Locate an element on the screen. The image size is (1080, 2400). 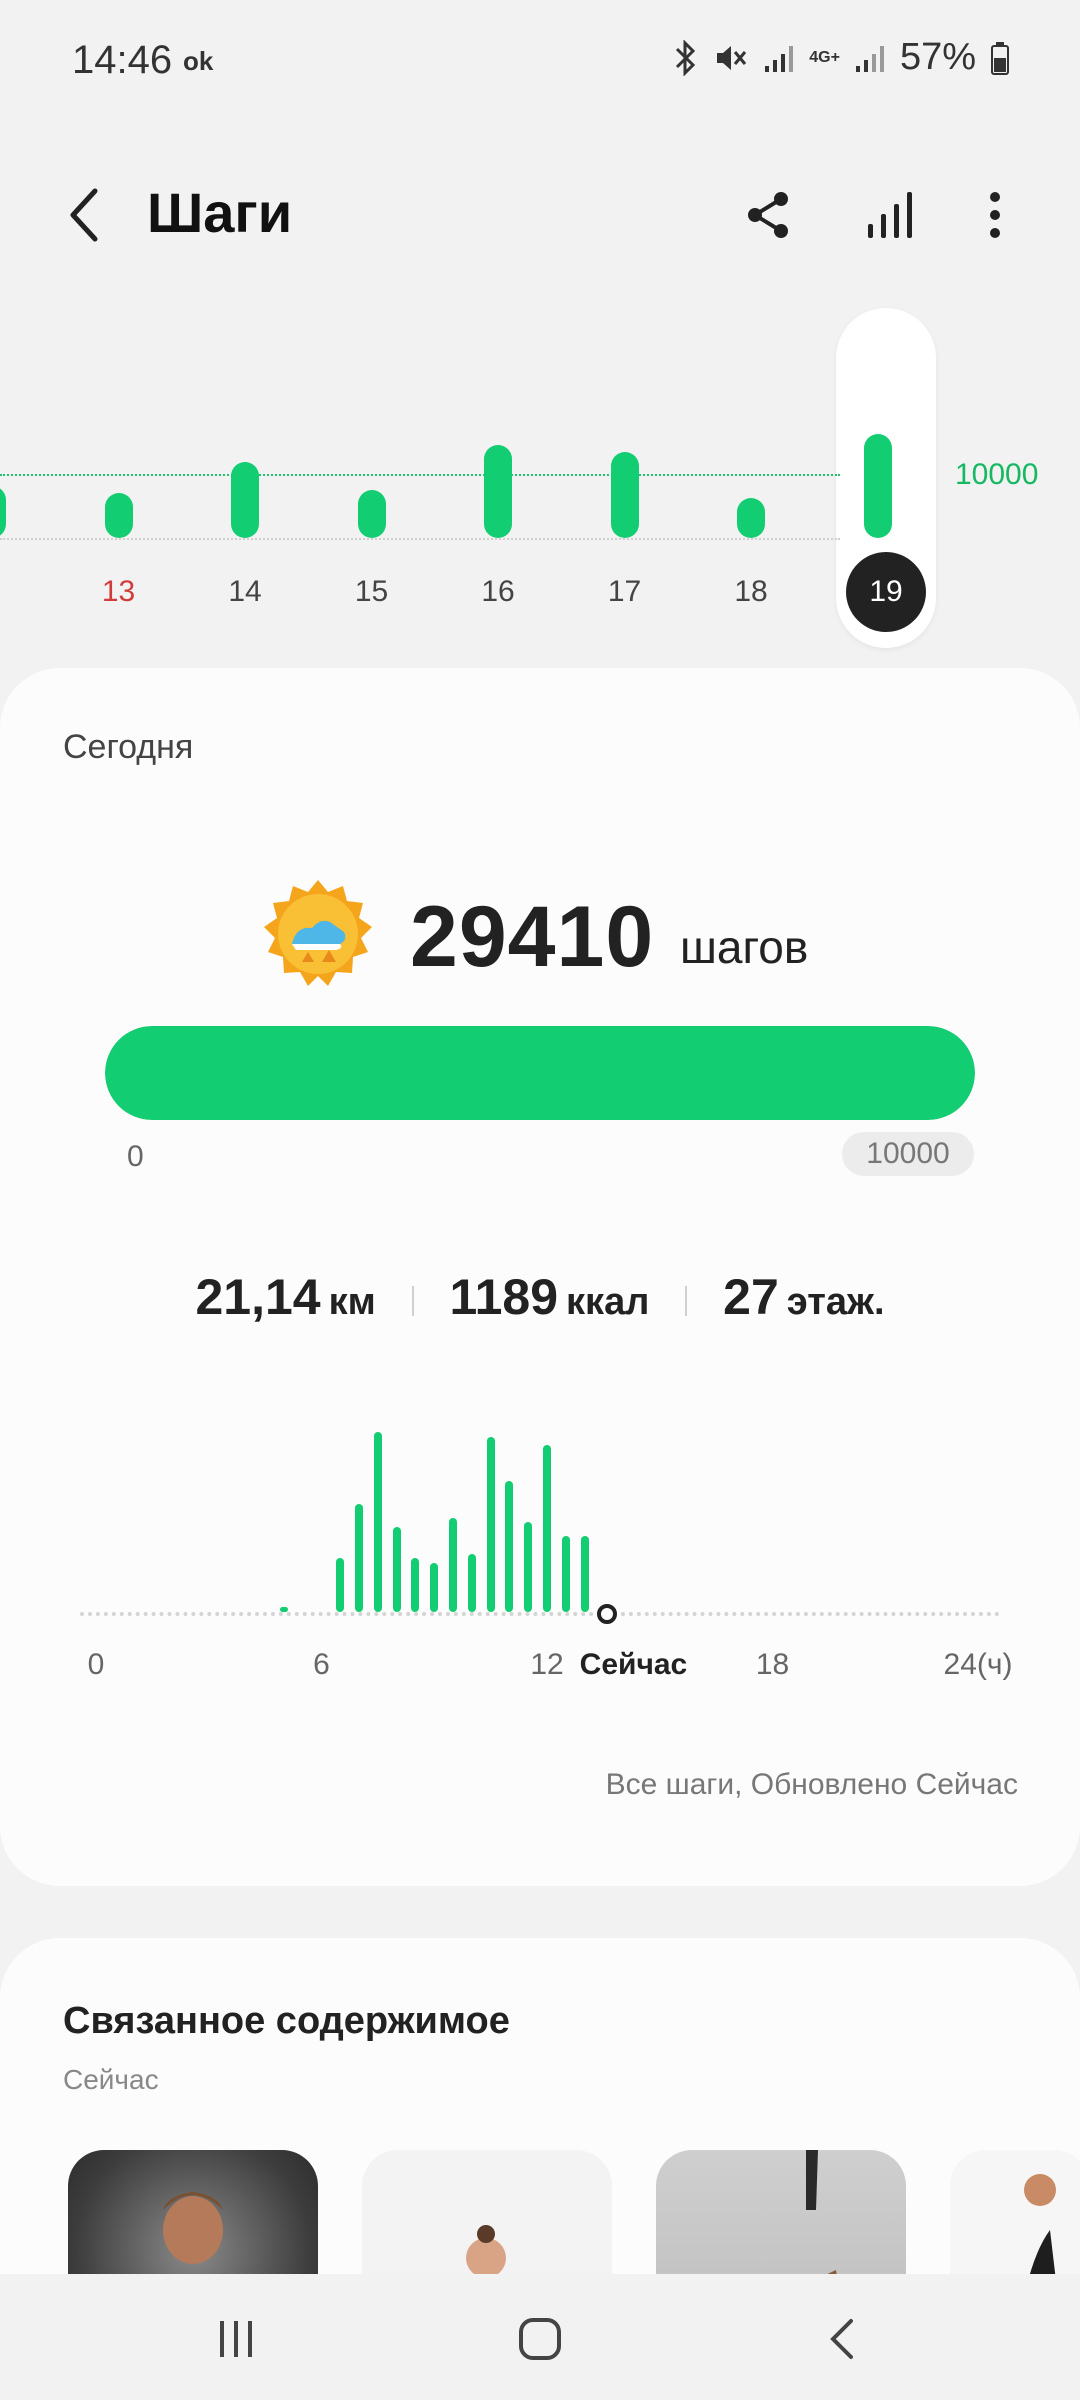
day-label: 16 is located at coordinates (498, 592).